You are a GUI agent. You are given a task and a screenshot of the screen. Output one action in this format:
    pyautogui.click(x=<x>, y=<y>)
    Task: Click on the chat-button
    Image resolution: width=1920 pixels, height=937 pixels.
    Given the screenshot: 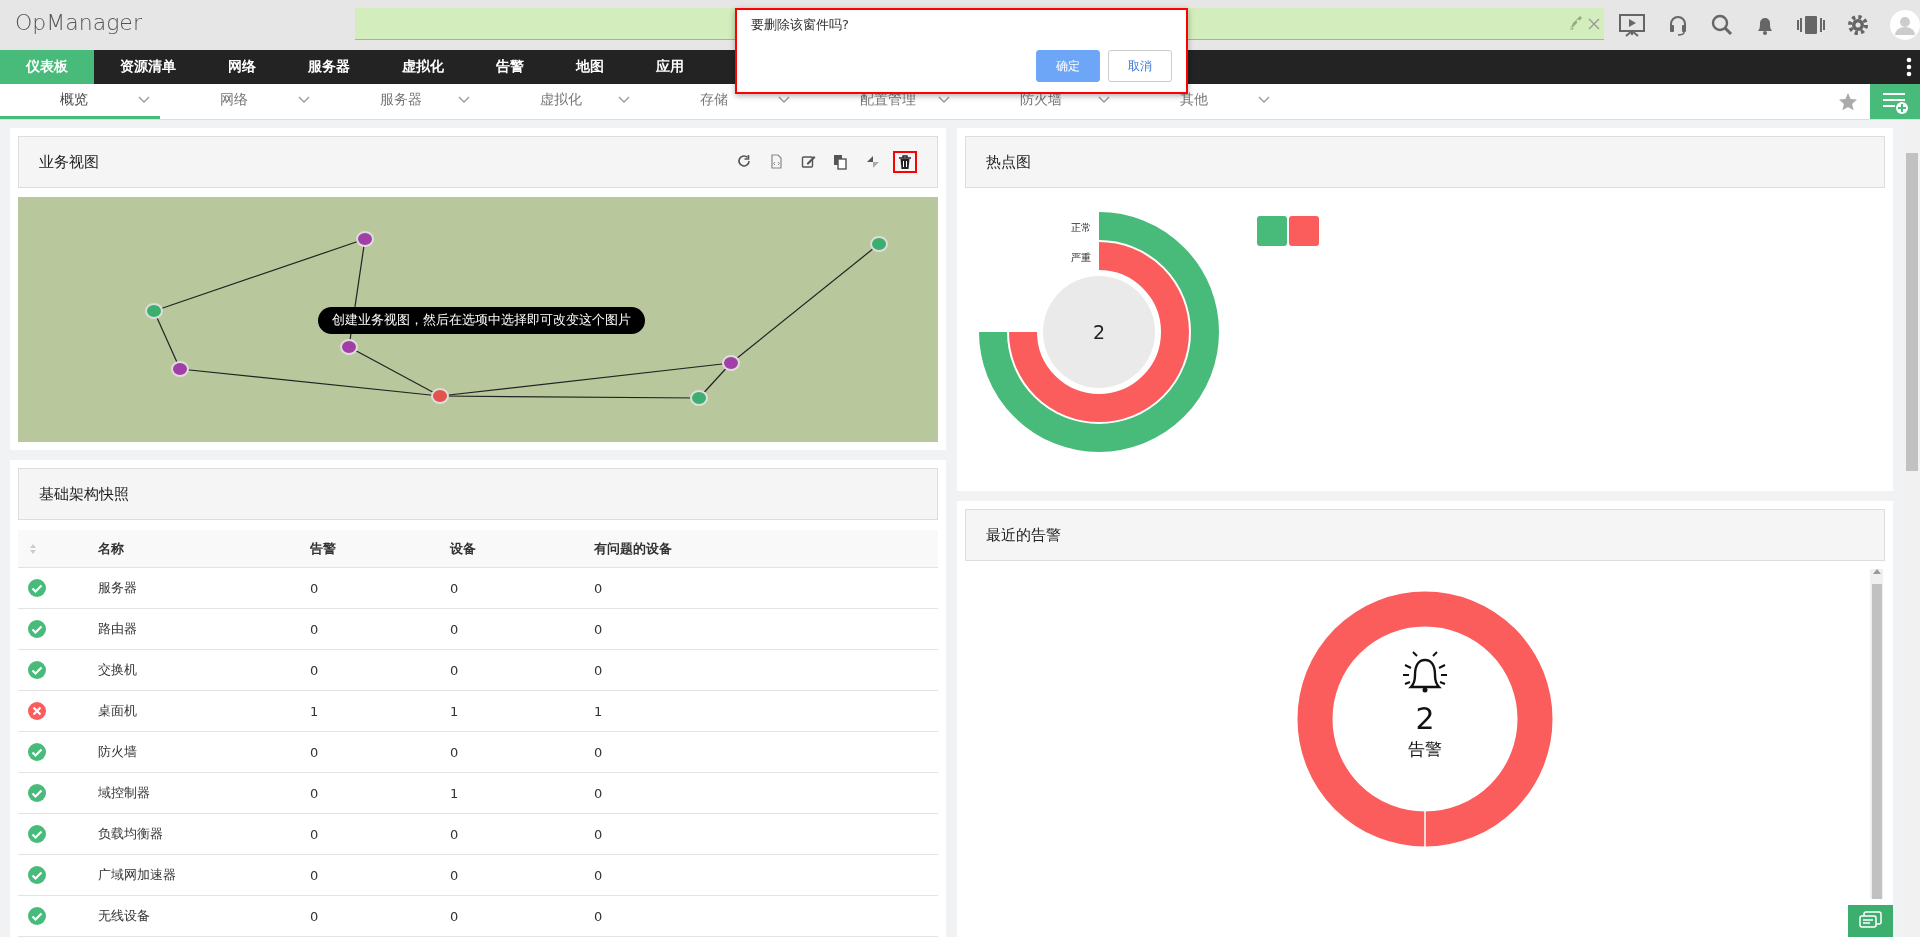 What is the action you would take?
    pyautogui.click(x=1870, y=921)
    